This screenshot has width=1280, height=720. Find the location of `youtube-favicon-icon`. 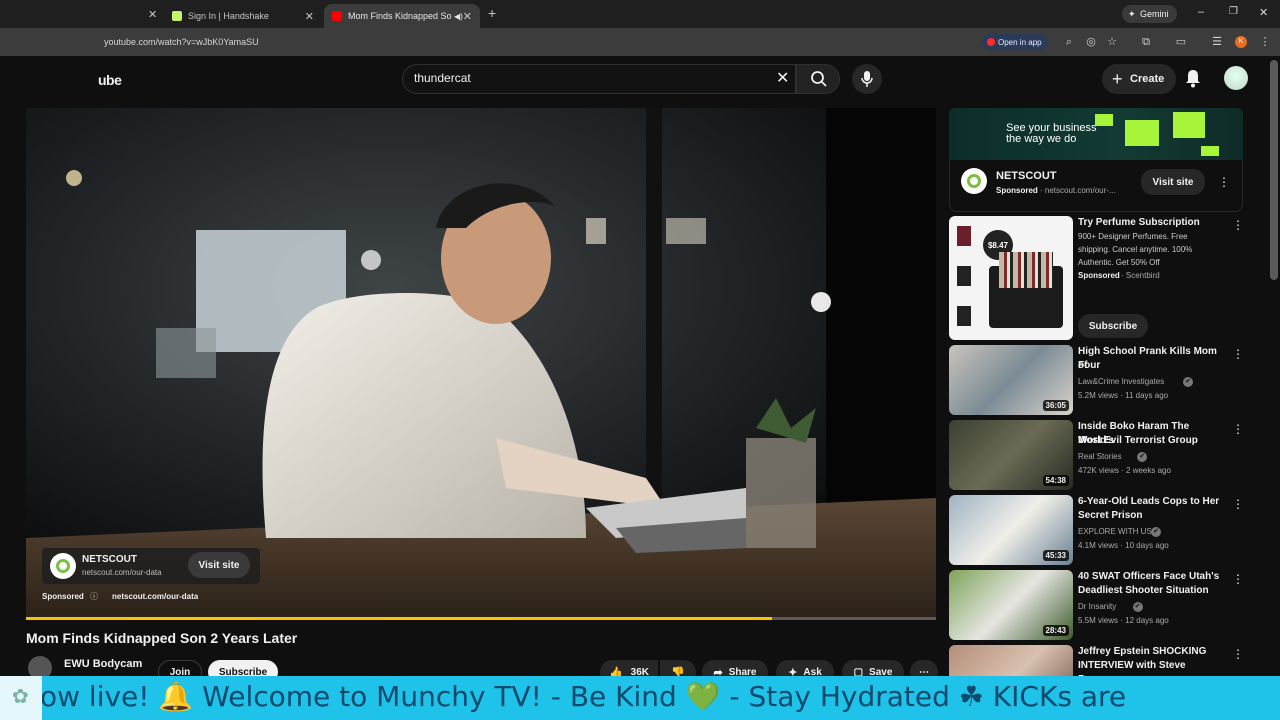

youtube-favicon-icon is located at coordinates (337, 16).